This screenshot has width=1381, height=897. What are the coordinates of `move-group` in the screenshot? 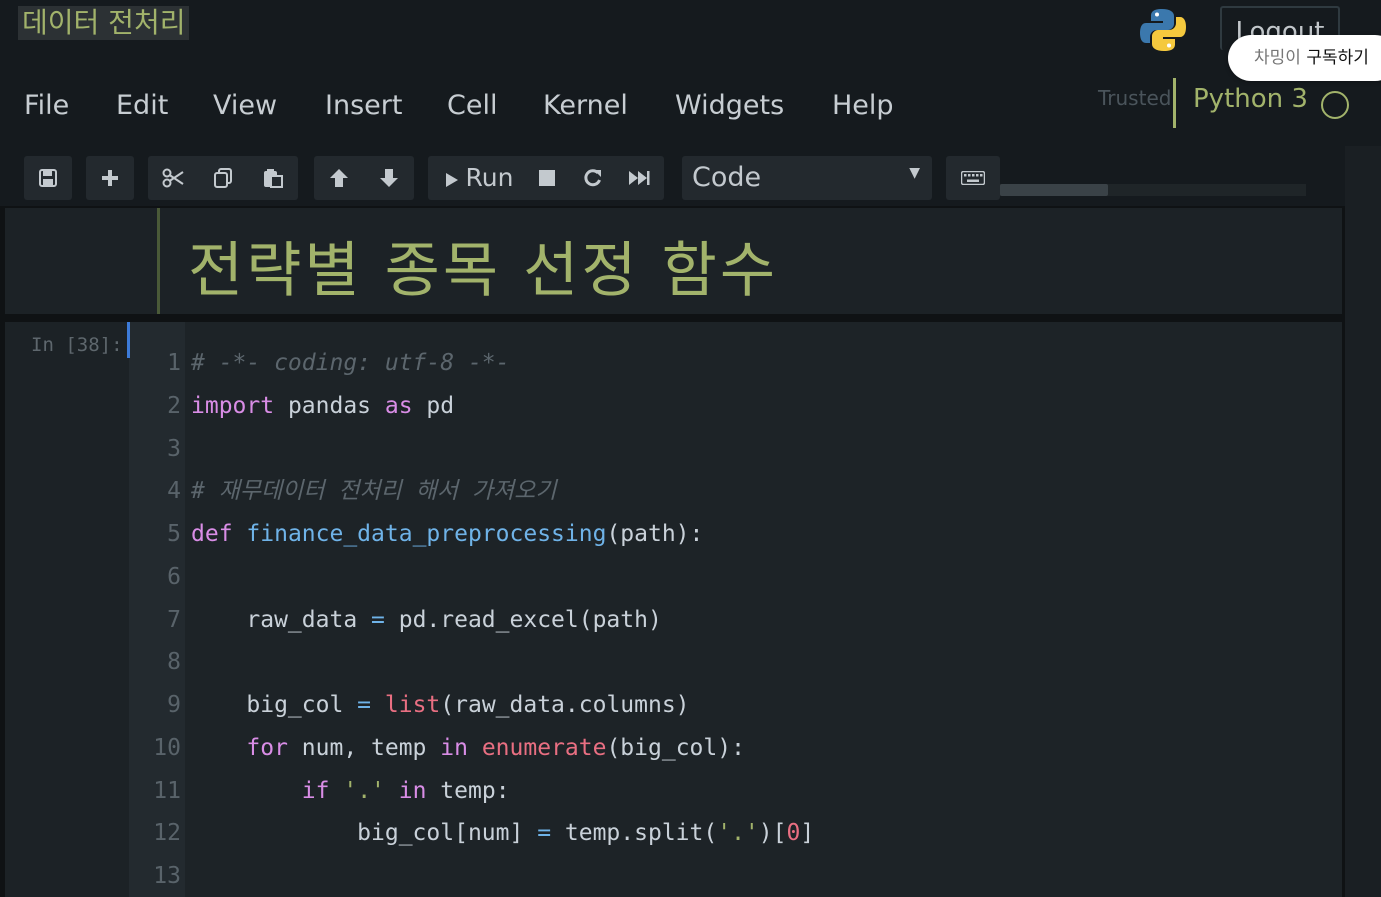 It's located at (364, 178).